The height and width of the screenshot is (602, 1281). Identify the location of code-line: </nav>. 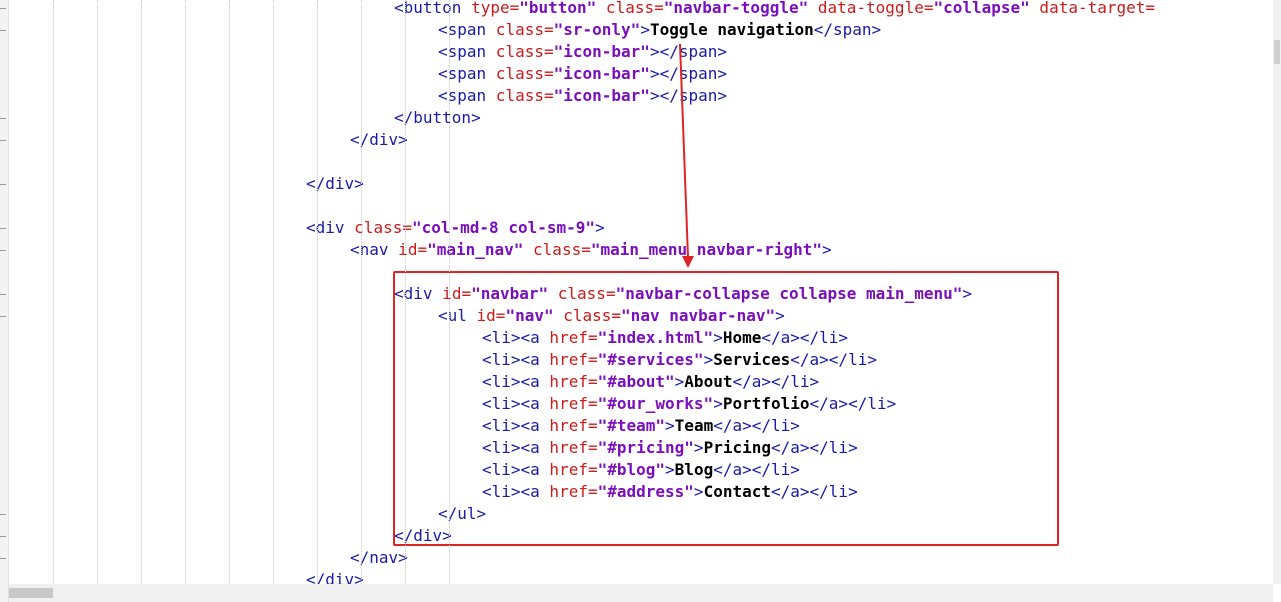
(379, 558).